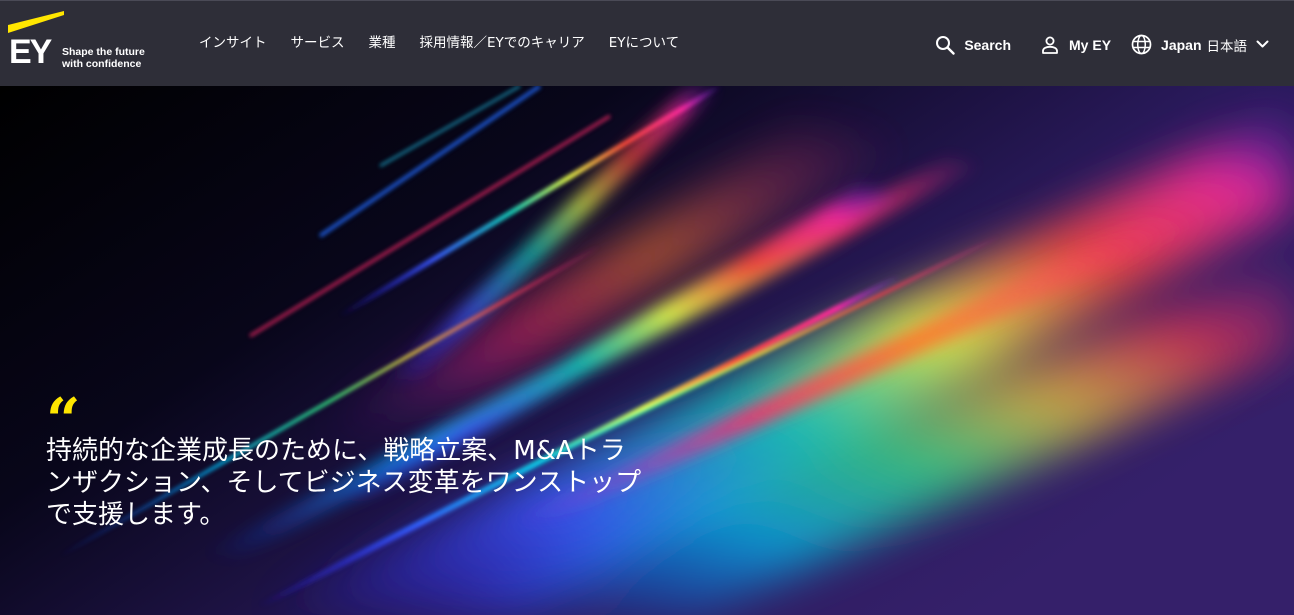  I want to click on logo-tagline: Shape the future with confidence, so click(103, 58).